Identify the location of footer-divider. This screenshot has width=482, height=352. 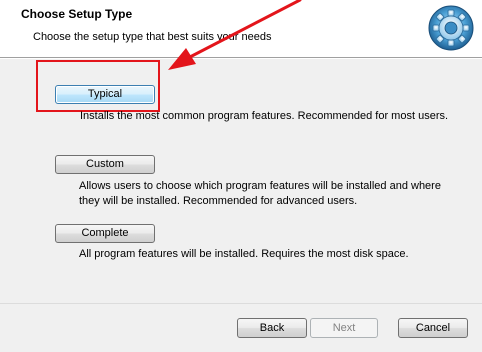
(241, 303).